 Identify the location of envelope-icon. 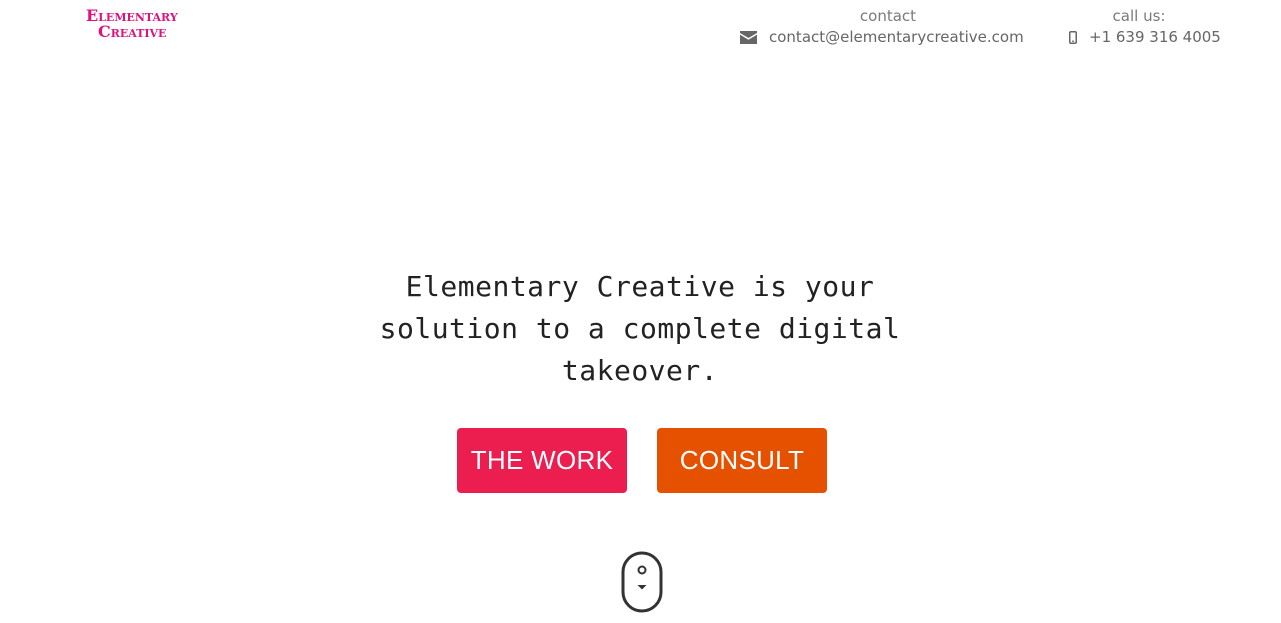
(748, 37).